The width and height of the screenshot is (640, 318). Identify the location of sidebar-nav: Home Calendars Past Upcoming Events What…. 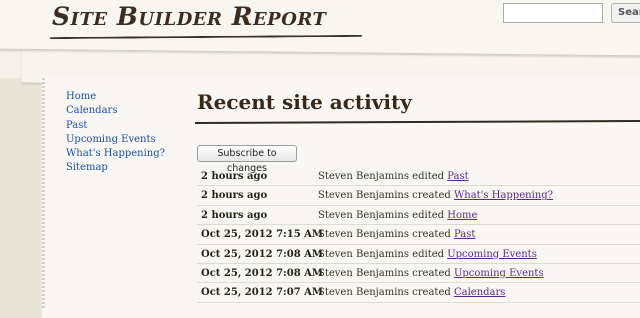
(115, 133).